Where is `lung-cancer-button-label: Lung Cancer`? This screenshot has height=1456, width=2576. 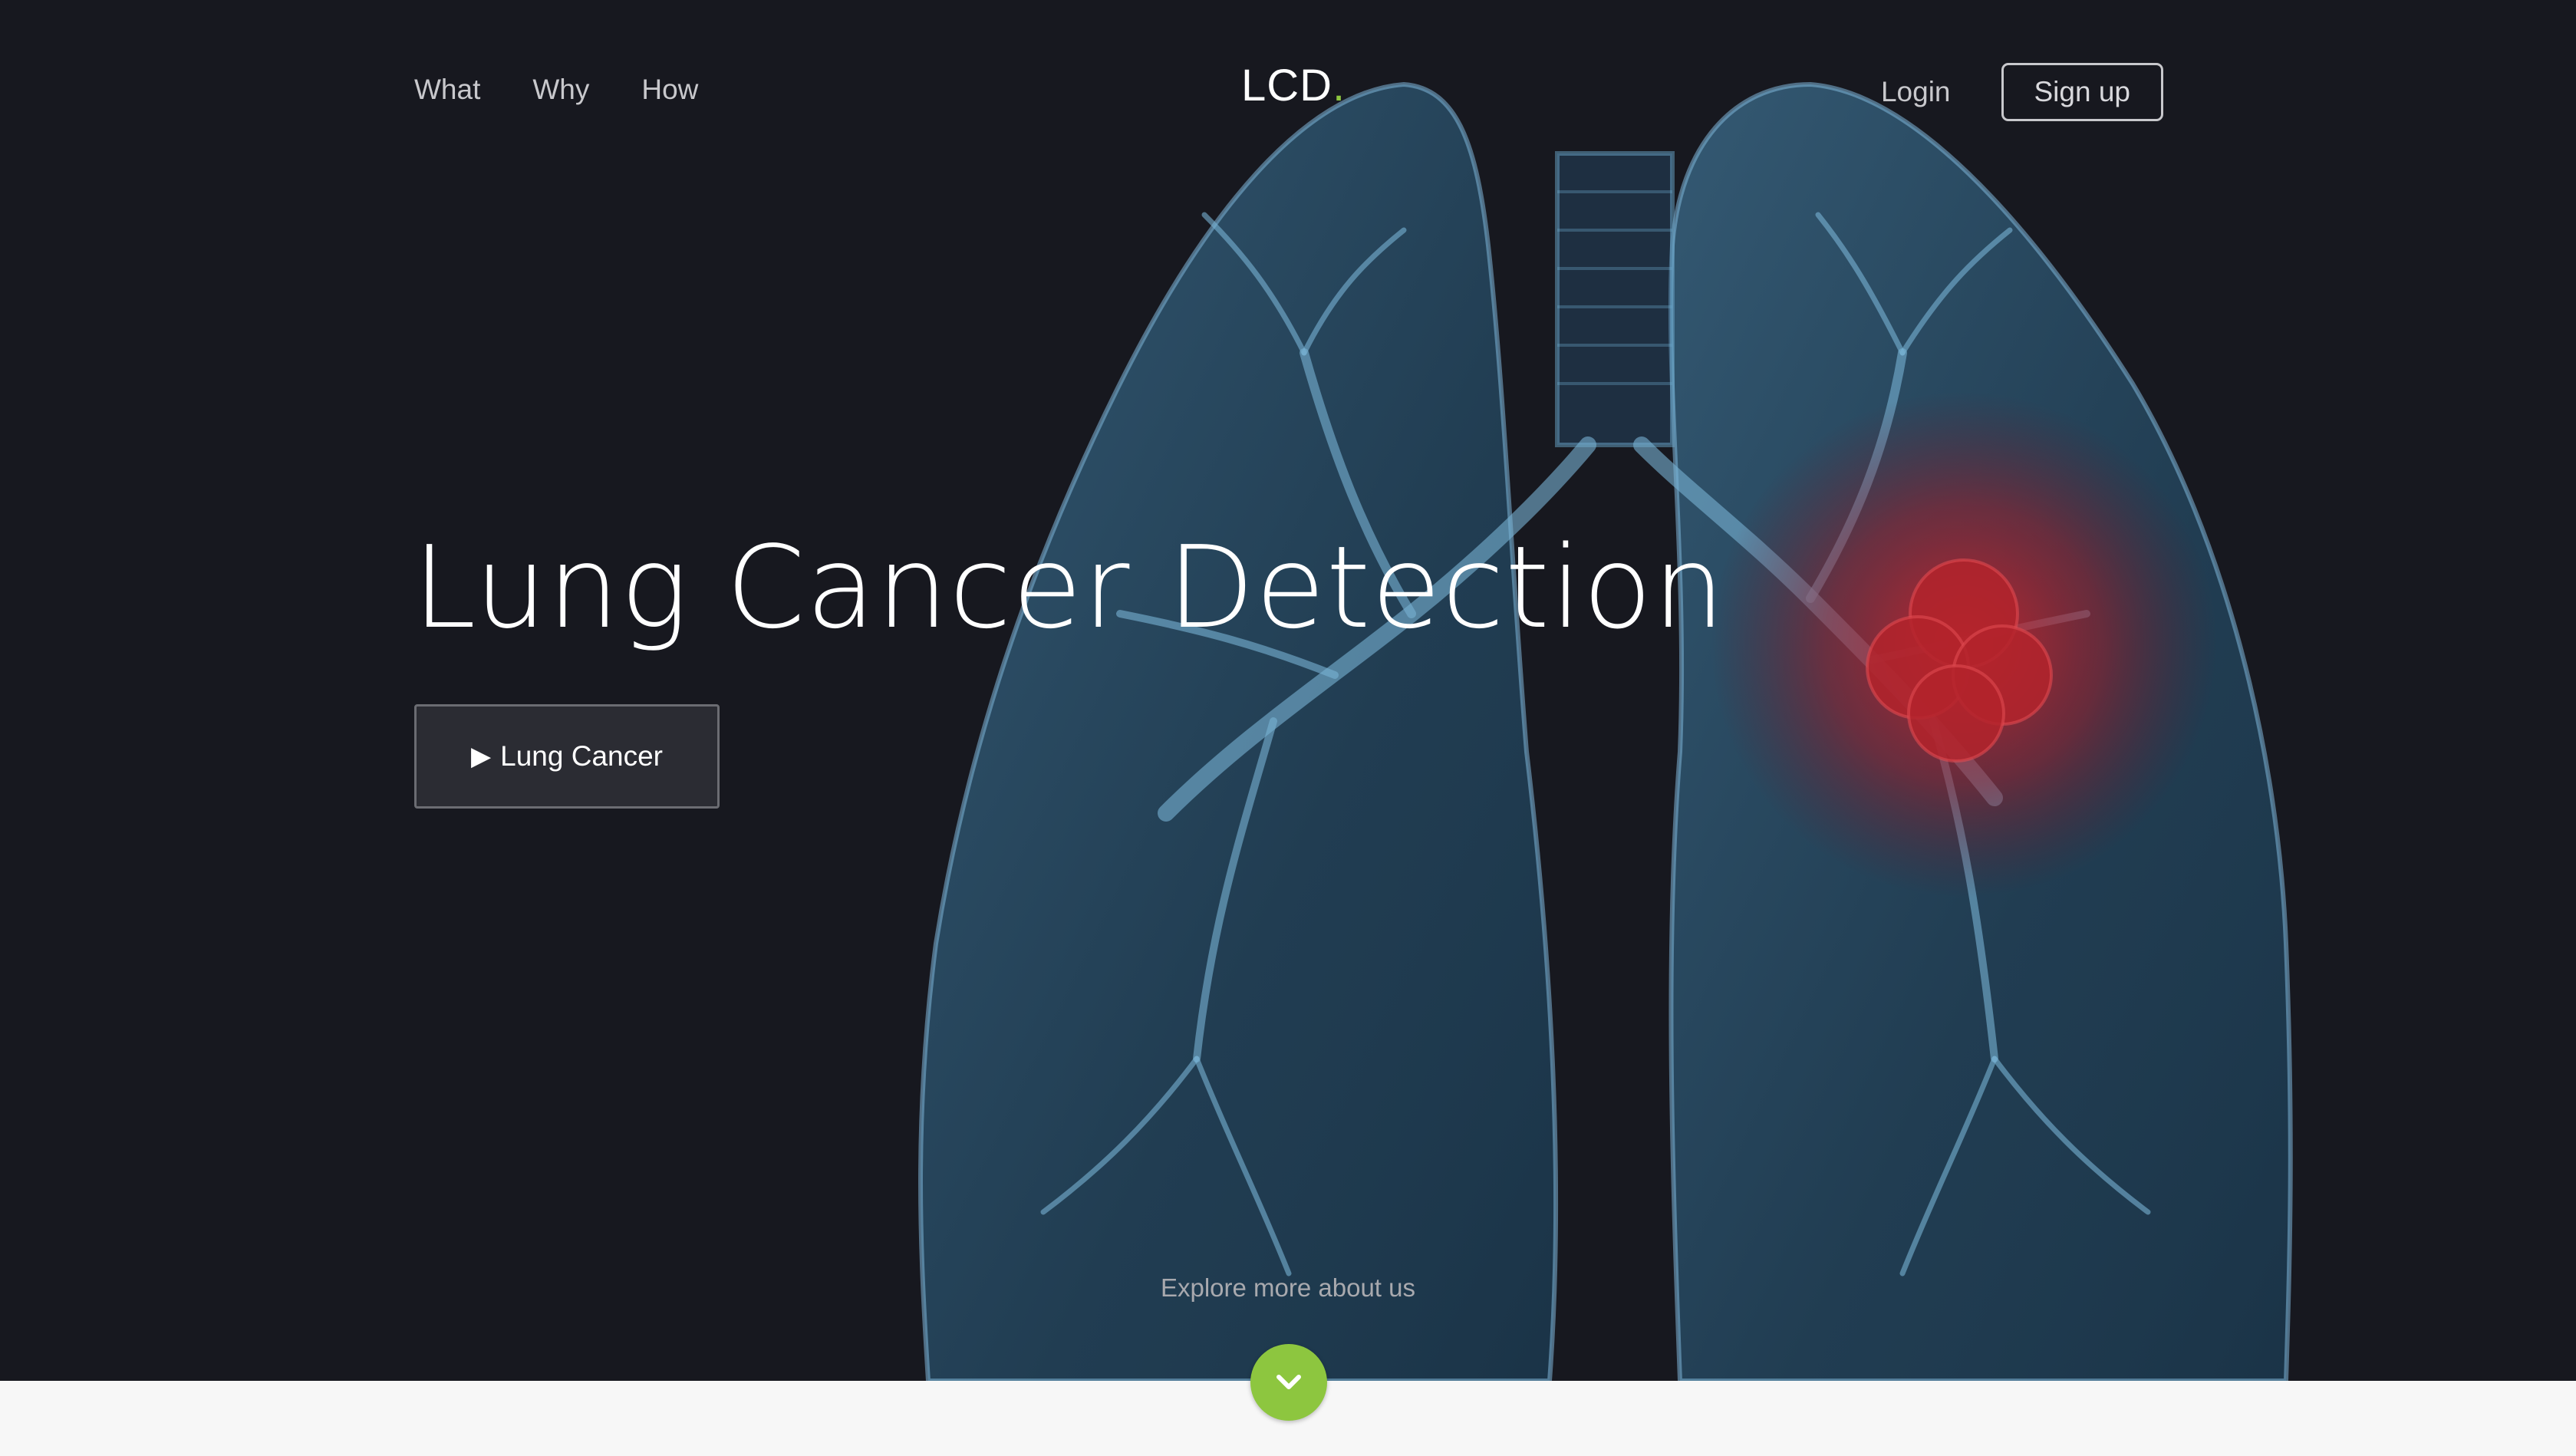
lung-cancer-button-label: Lung Cancer is located at coordinates (582, 756).